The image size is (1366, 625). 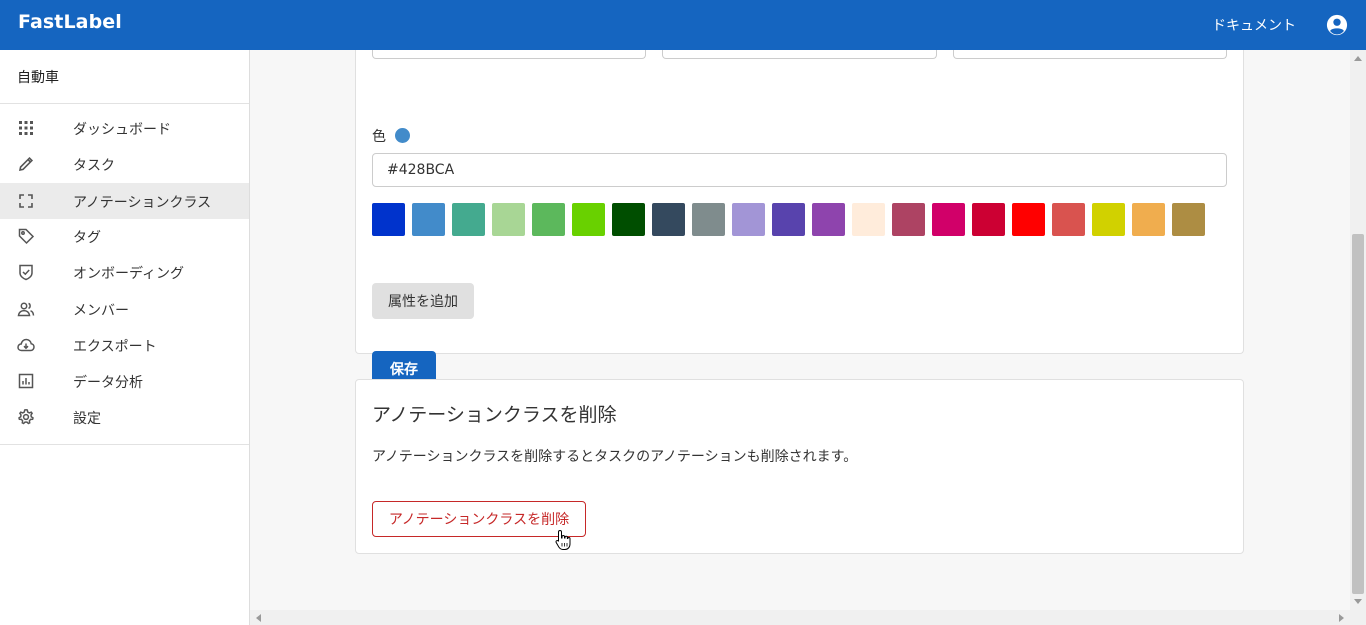 What do you see at coordinates (800, 617) in the screenshot?
I see `horizontal-scrollbar` at bounding box center [800, 617].